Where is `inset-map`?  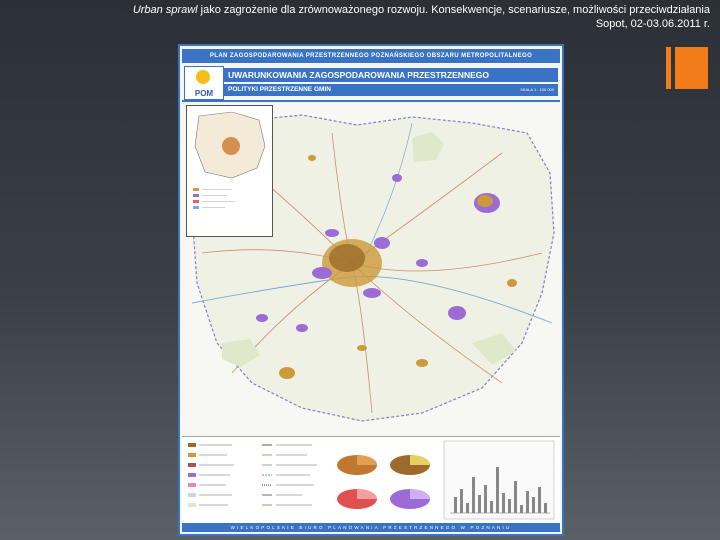
inset-map is located at coordinates (229, 171).